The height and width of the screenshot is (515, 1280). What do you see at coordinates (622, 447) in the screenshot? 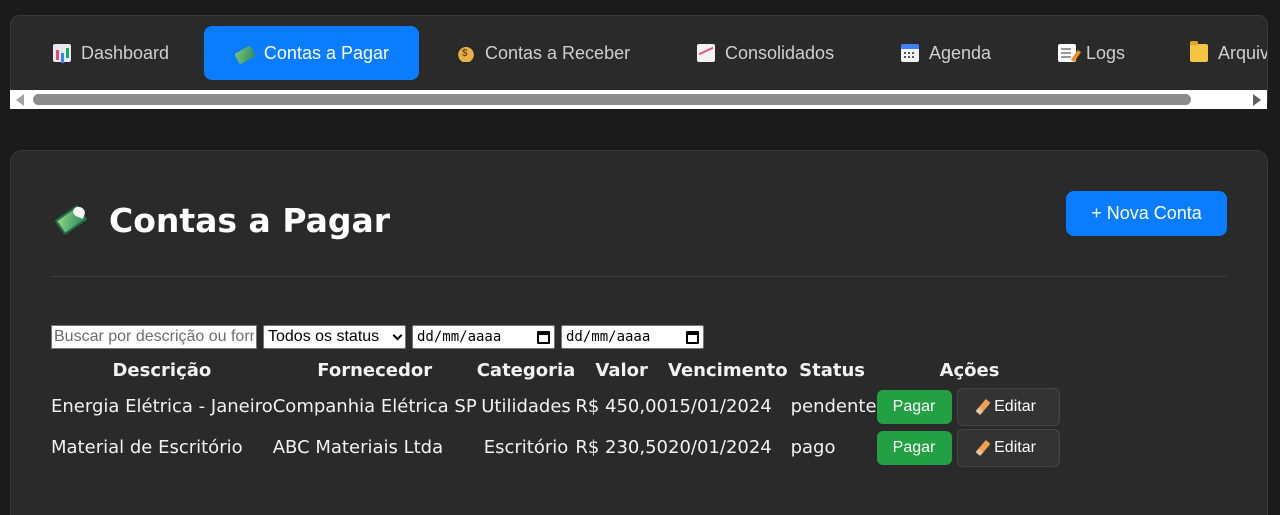
I see `cell-valor: R$ 230,50` at bounding box center [622, 447].